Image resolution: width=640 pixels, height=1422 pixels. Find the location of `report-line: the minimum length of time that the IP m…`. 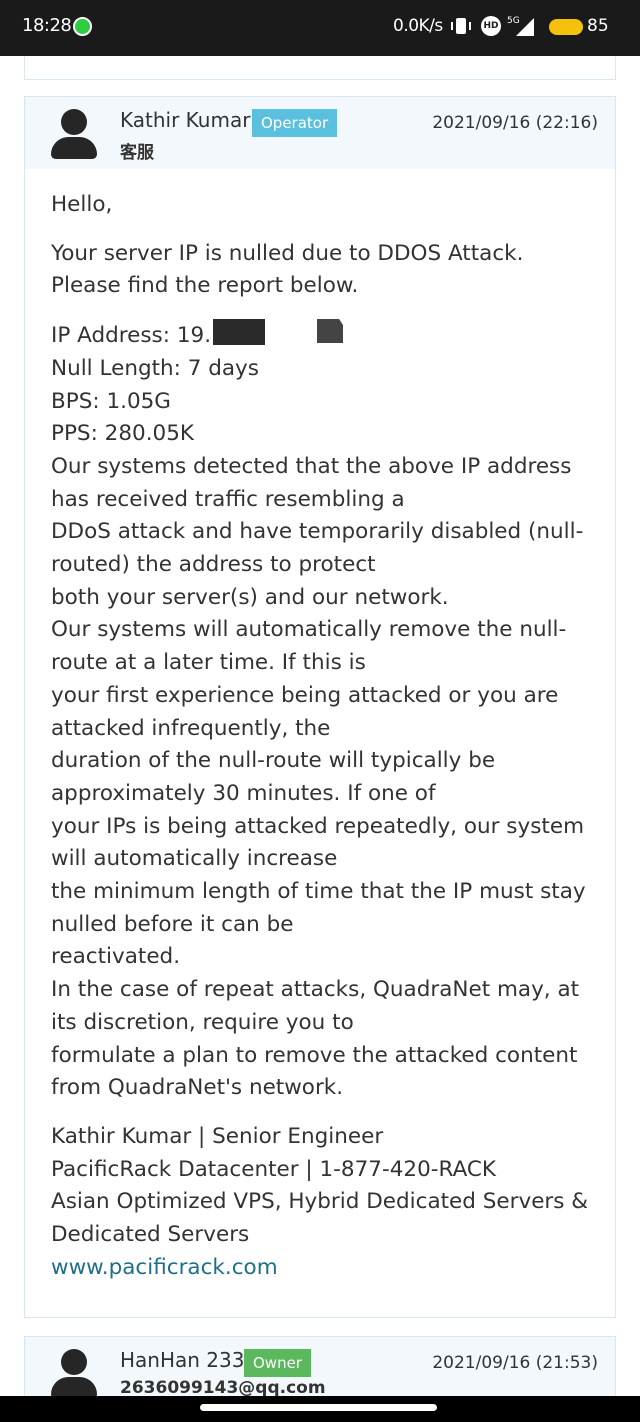

report-line: the minimum length of time that the IP m… is located at coordinates (318, 908).